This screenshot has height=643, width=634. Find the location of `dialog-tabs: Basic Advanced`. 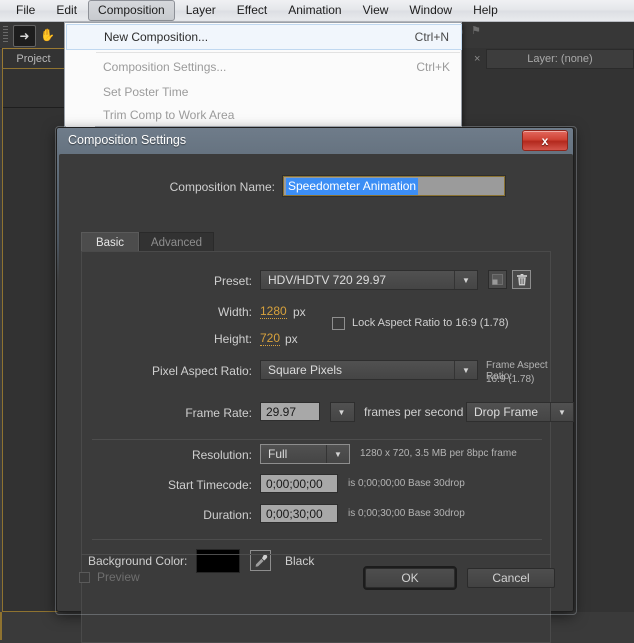

dialog-tabs: Basic Advanced is located at coordinates (316, 242).